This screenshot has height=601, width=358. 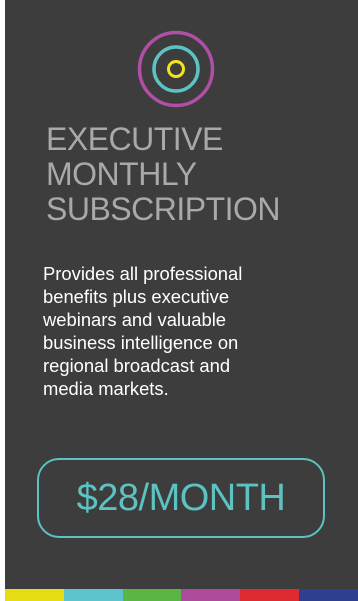 What do you see at coordinates (176, 69) in the screenshot?
I see `target-rings-icon` at bounding box center [176, 69].